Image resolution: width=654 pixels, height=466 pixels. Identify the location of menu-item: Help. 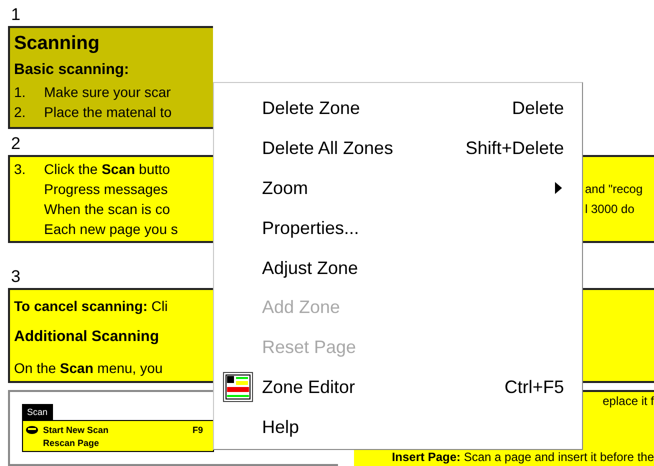
(398, 427).